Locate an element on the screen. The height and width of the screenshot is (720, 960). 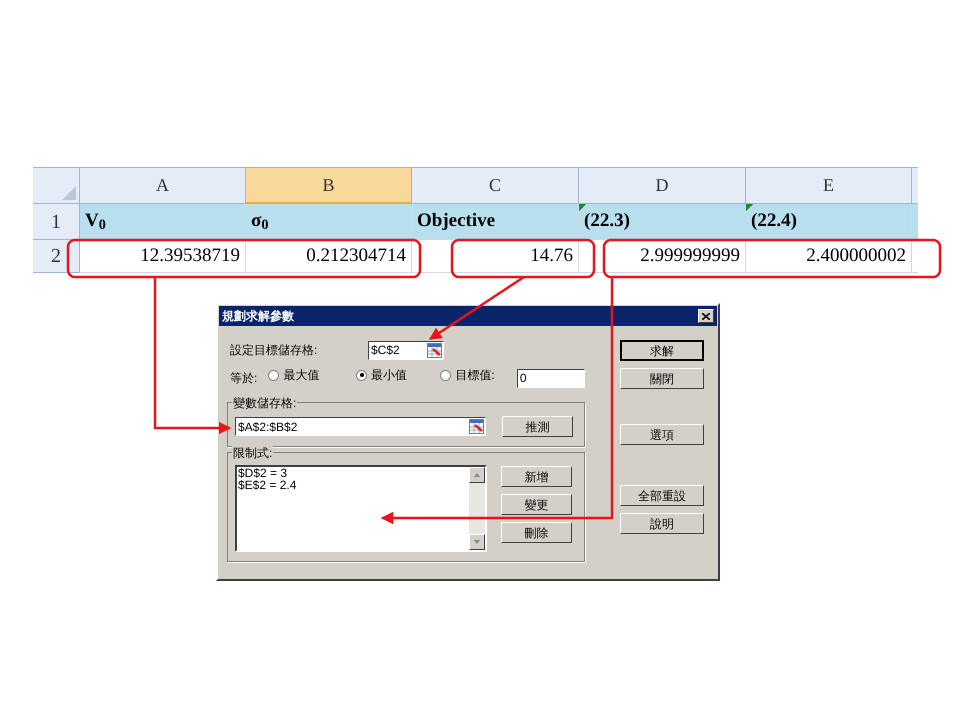
dialog-button: 刪除 is located at coordinates (536, 532).